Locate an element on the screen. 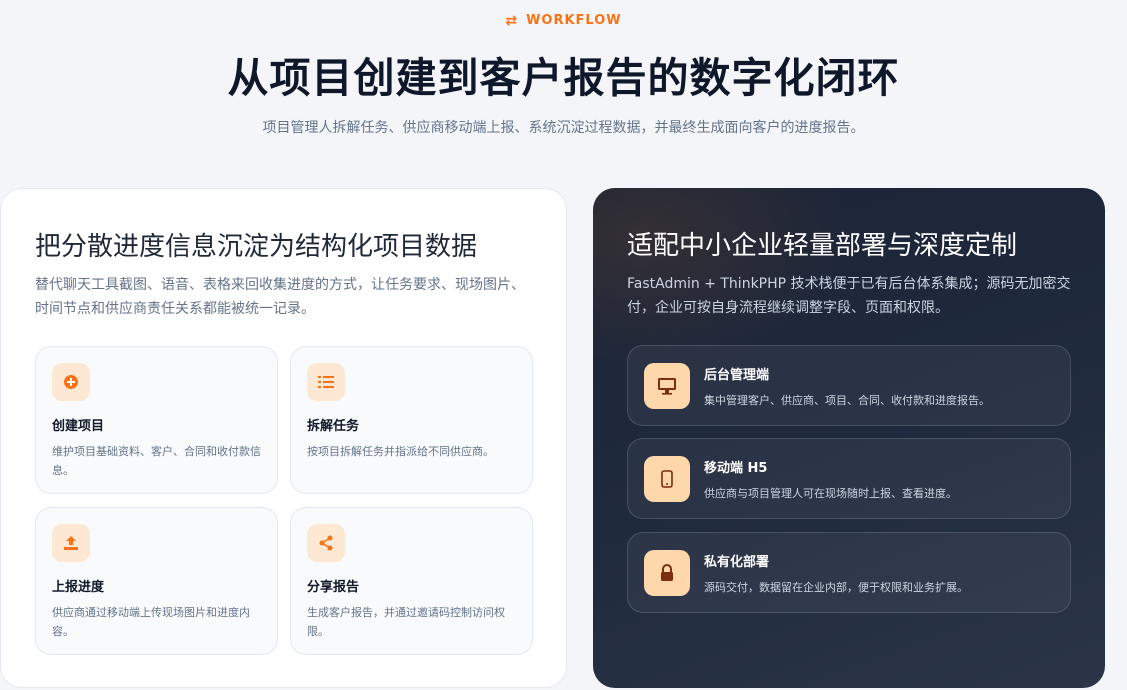 Image resolution: width=1127 pixels, height=690 pixels. feature-description: 供应商与项目管理人可在现场随时上报、查看进度。 is located at coordinates (830, 493).